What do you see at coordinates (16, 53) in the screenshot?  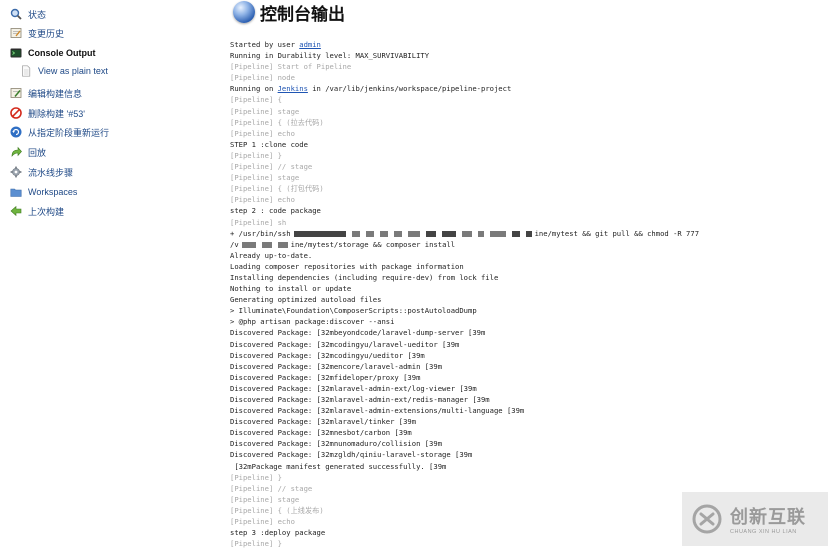 I see `terminal-icon` at bounding box center [16, 53].